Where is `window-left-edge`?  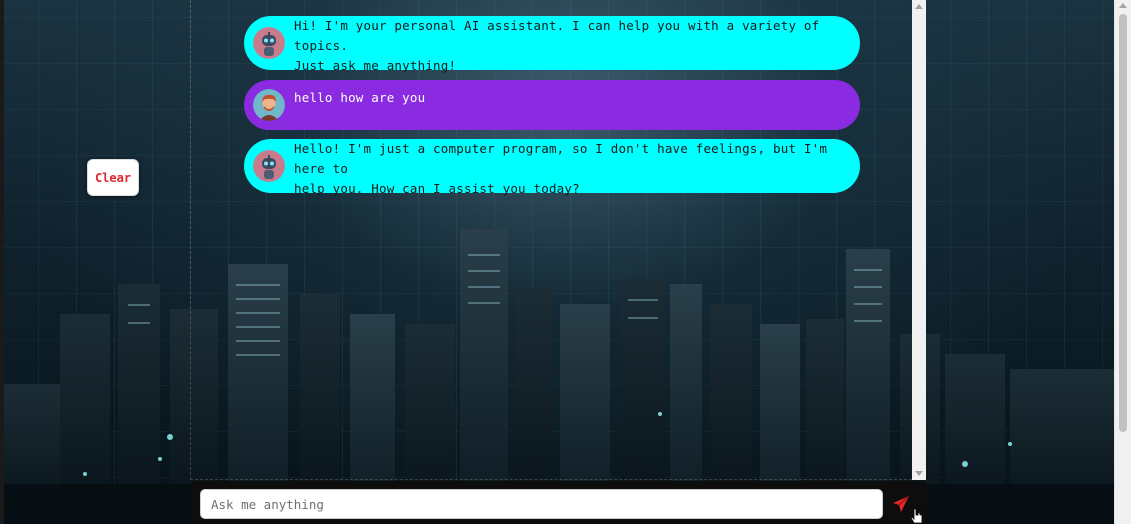 window-left-edge is located at coordinates (2, 262).